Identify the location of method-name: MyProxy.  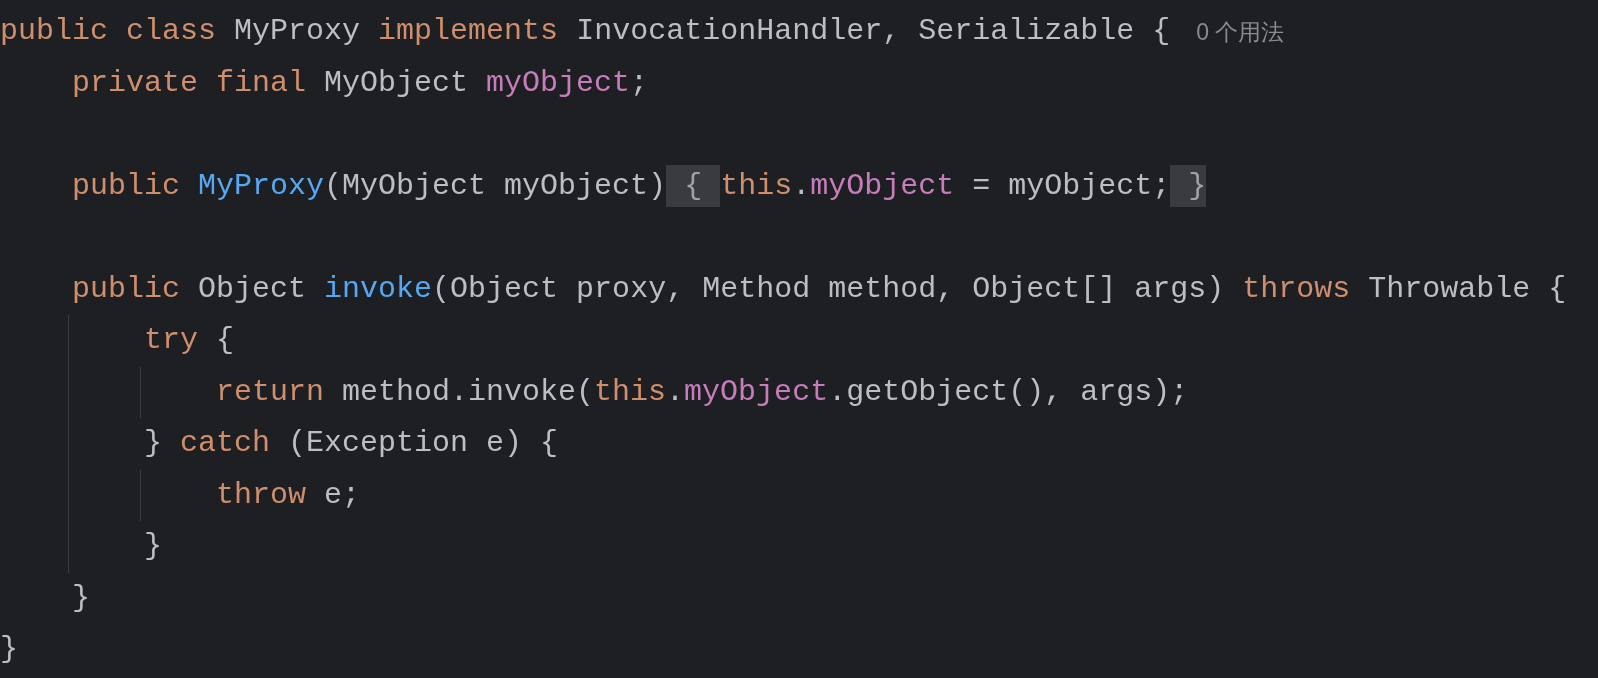
(261, 186).